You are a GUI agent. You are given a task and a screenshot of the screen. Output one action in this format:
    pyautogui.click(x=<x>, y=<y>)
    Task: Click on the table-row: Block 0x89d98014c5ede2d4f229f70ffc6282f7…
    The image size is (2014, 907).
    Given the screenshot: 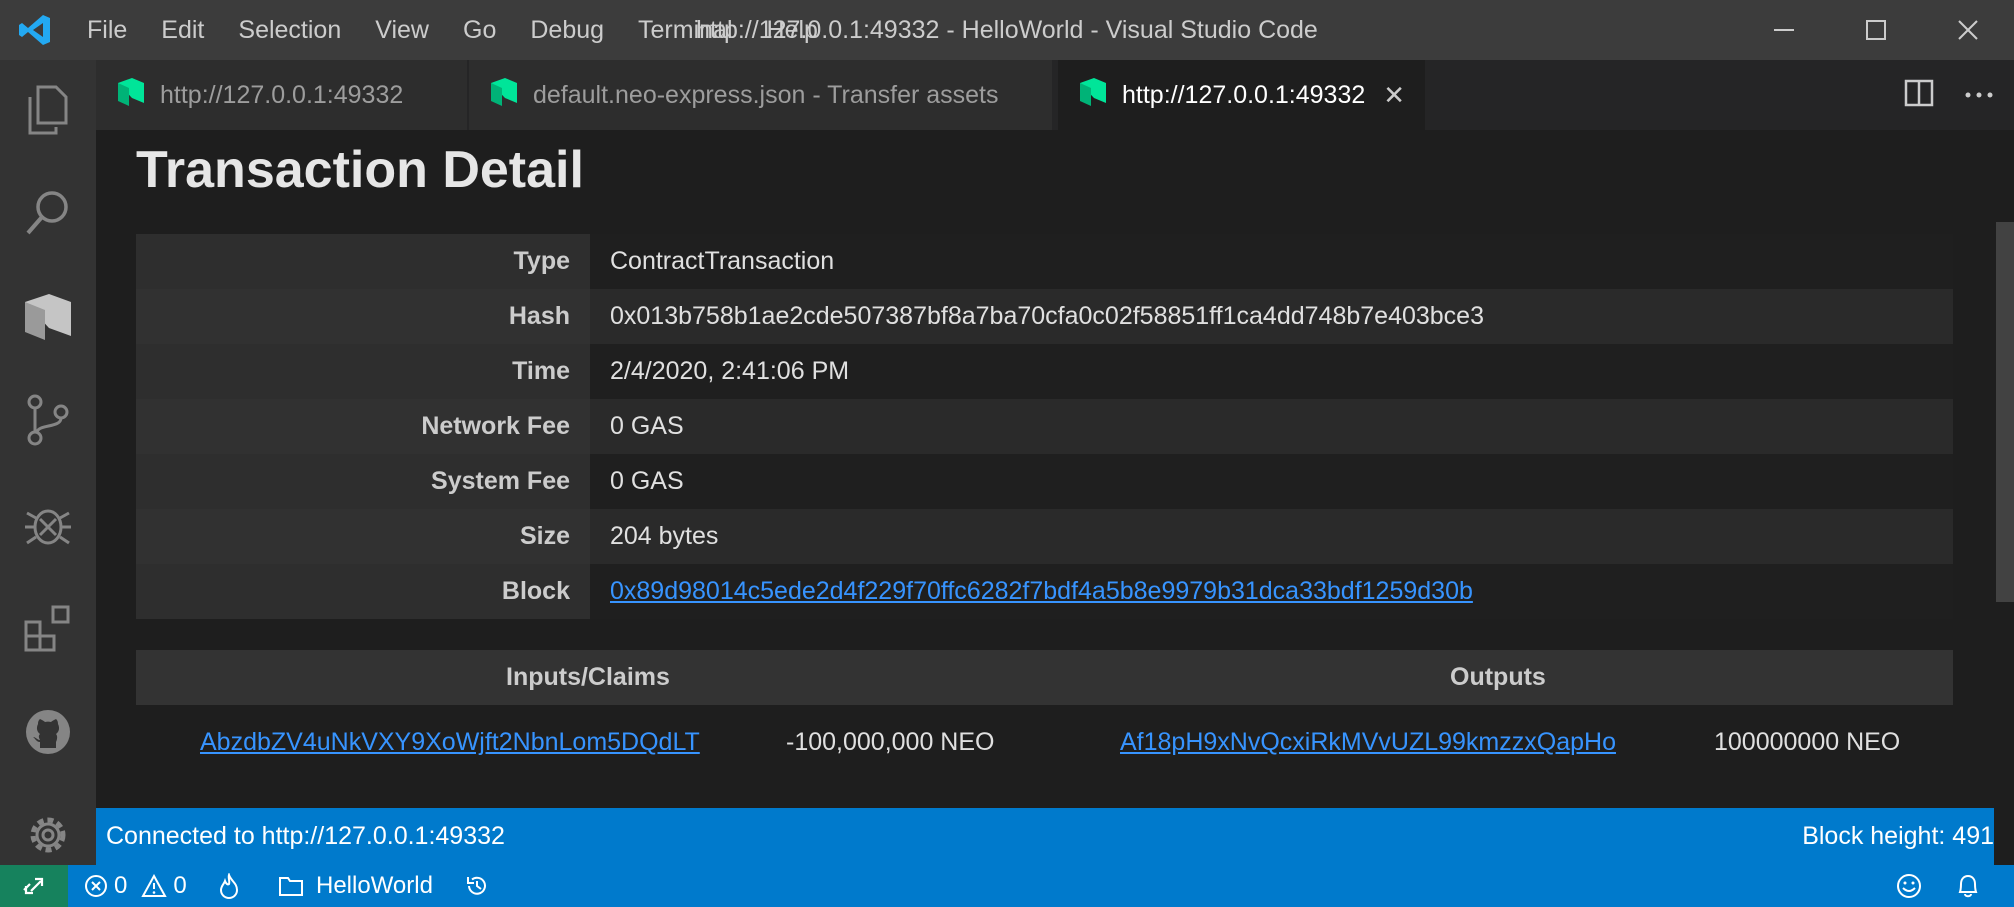 What is the action you would take?
    pyautogui.click(x=1044, y=591)
    